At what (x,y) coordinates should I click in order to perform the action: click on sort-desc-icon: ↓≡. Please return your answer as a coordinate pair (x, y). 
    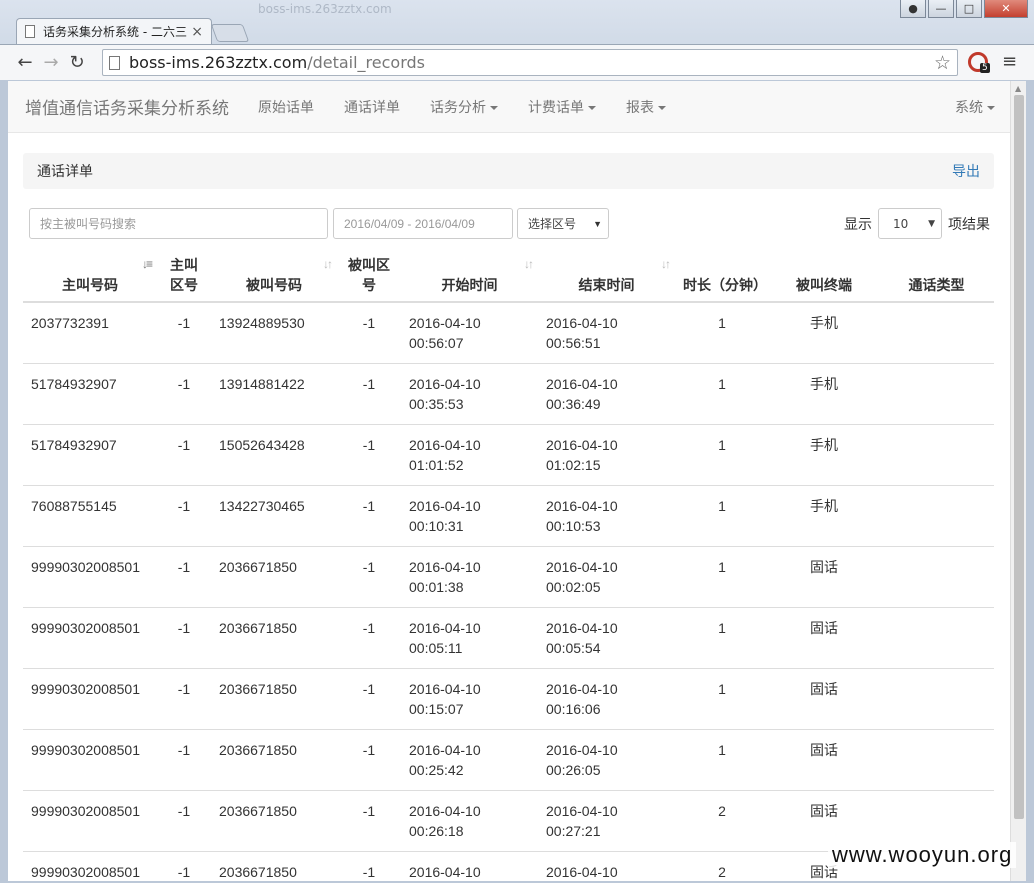
    Looking at the image, I should click on (147, 264).